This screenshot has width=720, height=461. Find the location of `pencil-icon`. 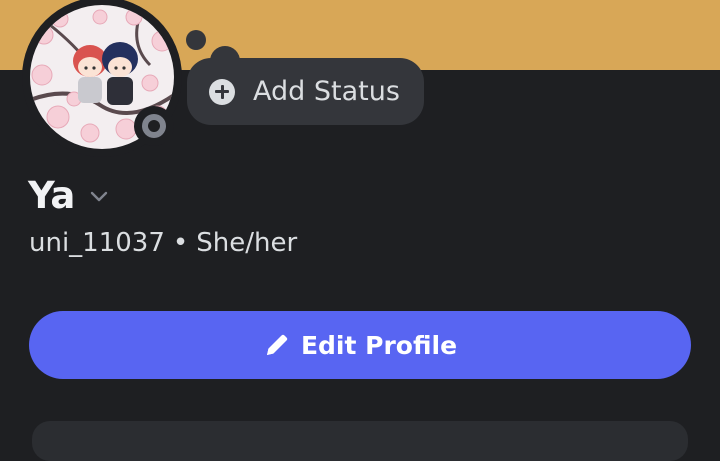

pencil-icon is located at coordinates (277, 344).